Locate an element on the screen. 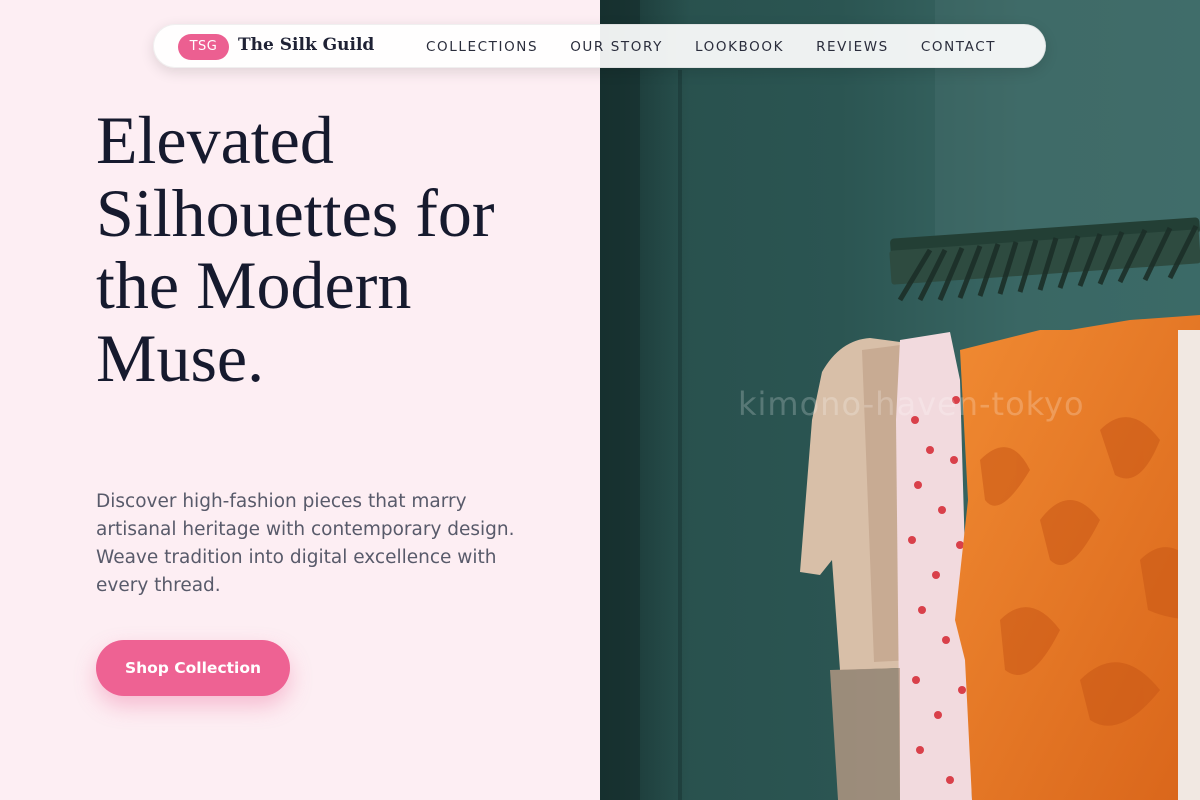  shop-collection-button: Shop Collection is located at coordinates (193, 668).